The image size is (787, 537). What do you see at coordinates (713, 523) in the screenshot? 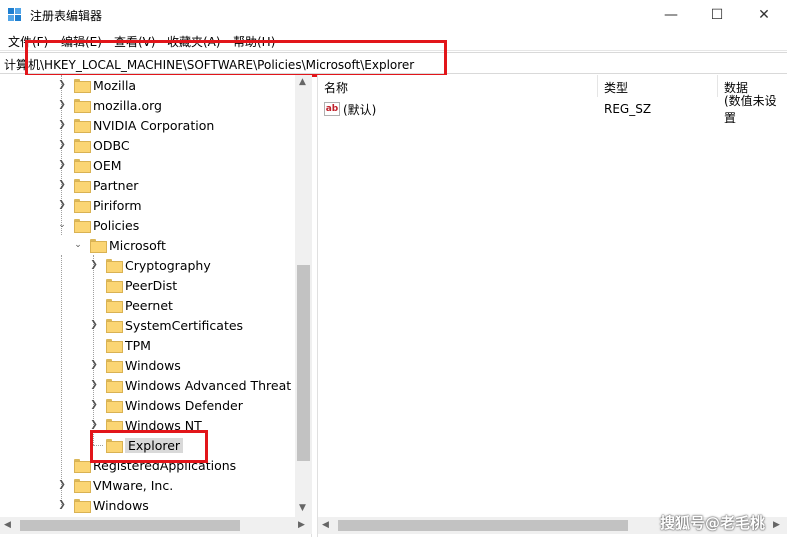
I see `watermark-text: 搜狐号@老毛桃` at bounding box center [713, 523].